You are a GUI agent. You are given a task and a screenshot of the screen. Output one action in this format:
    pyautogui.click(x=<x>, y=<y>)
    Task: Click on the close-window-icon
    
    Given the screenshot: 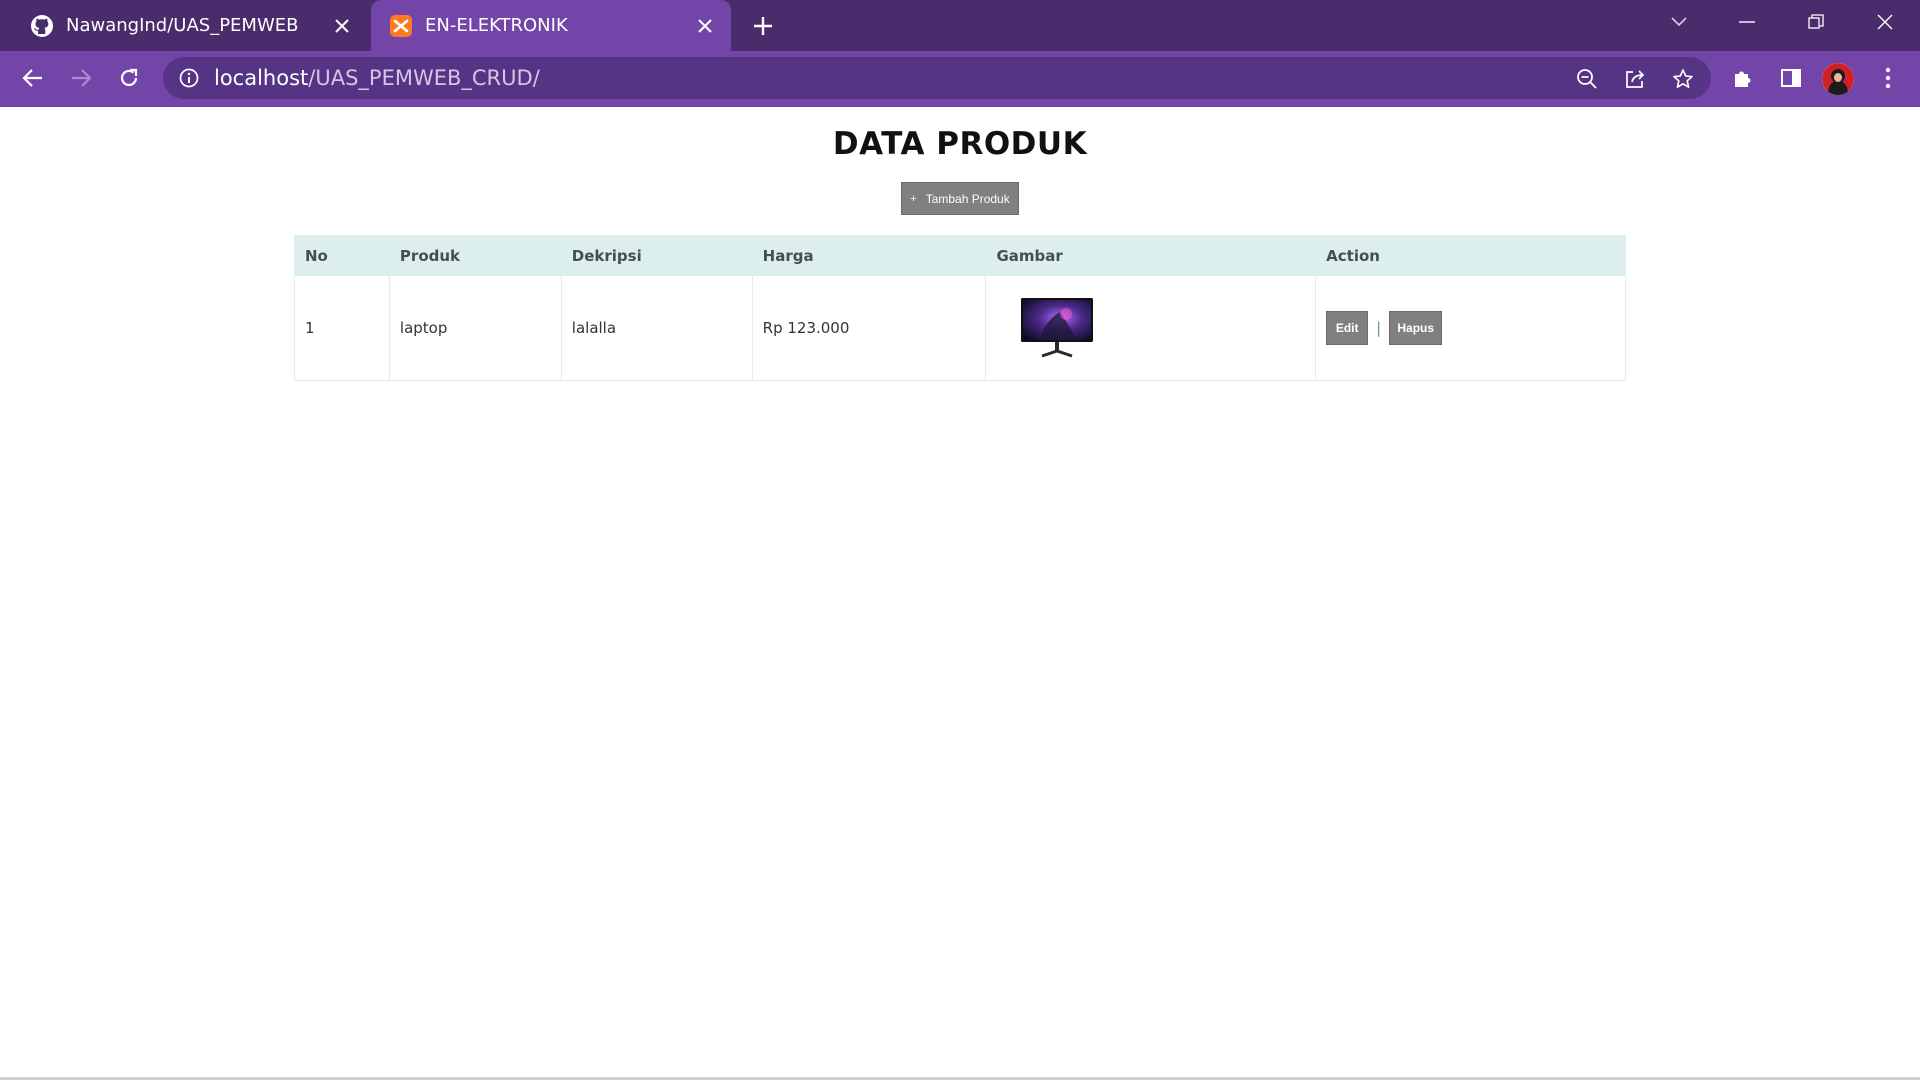 What is the action you would take?
    pyautogui.click(x=1885, y=22)
    